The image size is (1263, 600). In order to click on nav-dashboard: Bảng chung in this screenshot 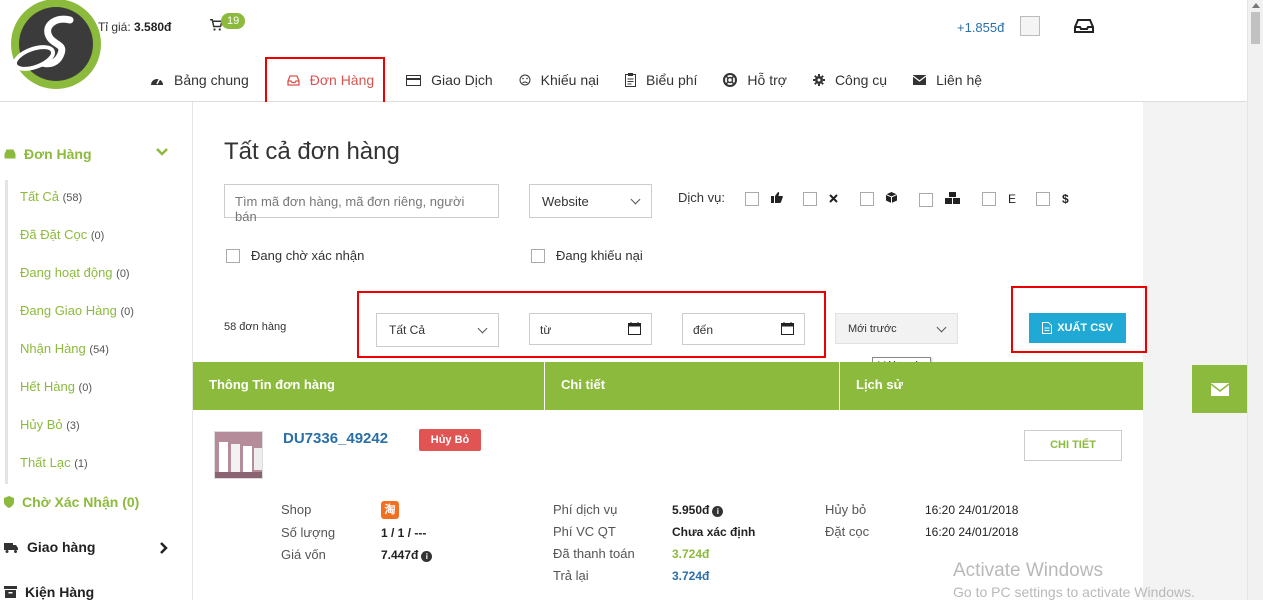, I will do `click(202, 80)`.